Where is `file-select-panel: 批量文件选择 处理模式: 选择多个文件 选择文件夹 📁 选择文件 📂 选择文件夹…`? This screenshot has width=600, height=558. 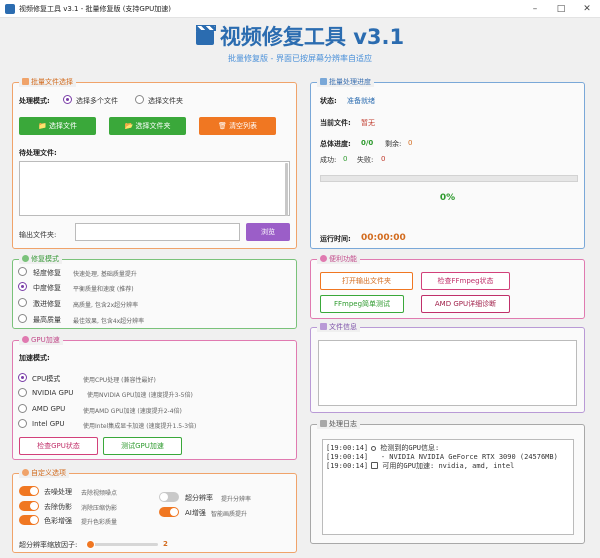
file-select-panel: 批量文件选择 处理模式: 选择多个文件 选择文件夹 📁 选择文件 📂 选择文件夹… is located at coordinates (154, 163).